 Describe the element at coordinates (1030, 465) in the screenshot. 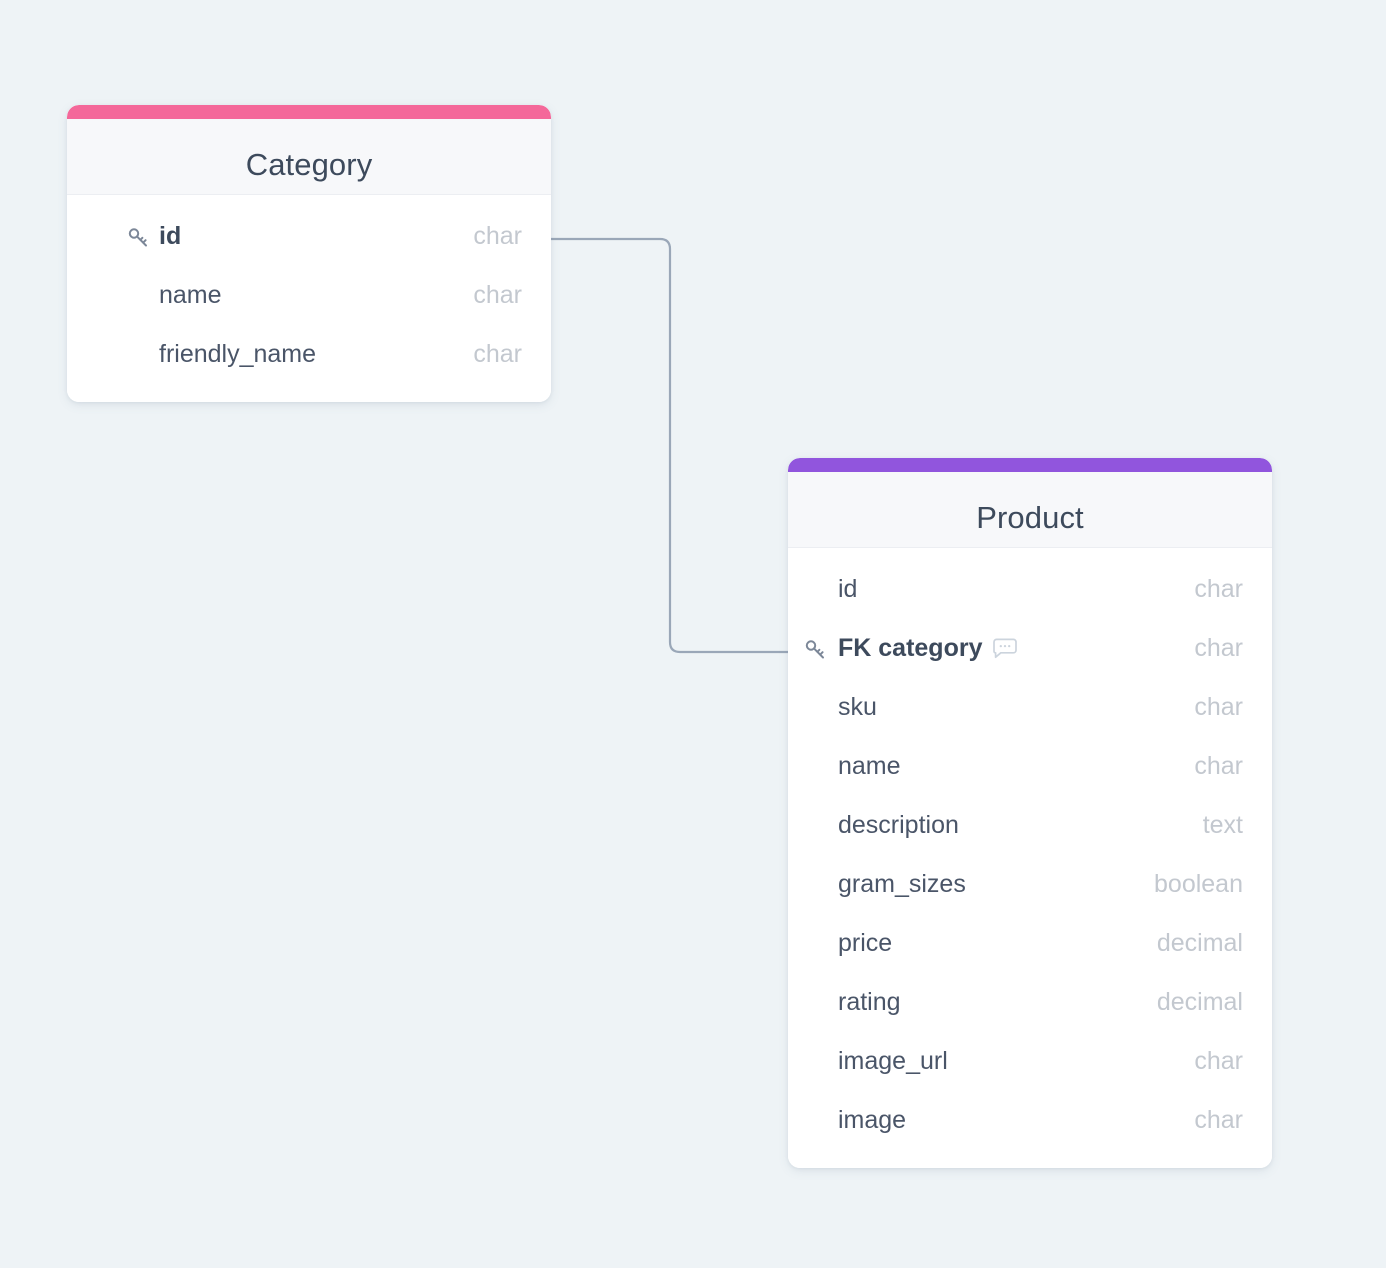

I see `entity-accent-bar-product` at that location.